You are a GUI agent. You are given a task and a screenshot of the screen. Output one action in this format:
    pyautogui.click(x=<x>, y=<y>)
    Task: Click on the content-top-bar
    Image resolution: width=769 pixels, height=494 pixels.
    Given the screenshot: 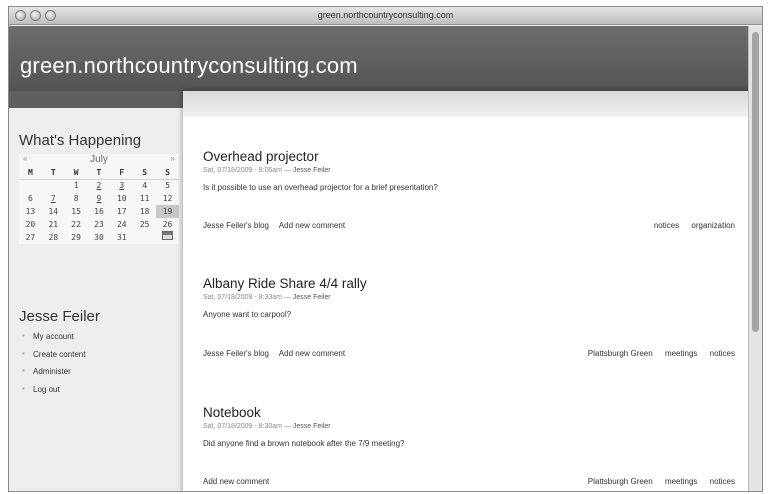 What is the action you would take?
    pyautogui.click(x=469, y=104)
    